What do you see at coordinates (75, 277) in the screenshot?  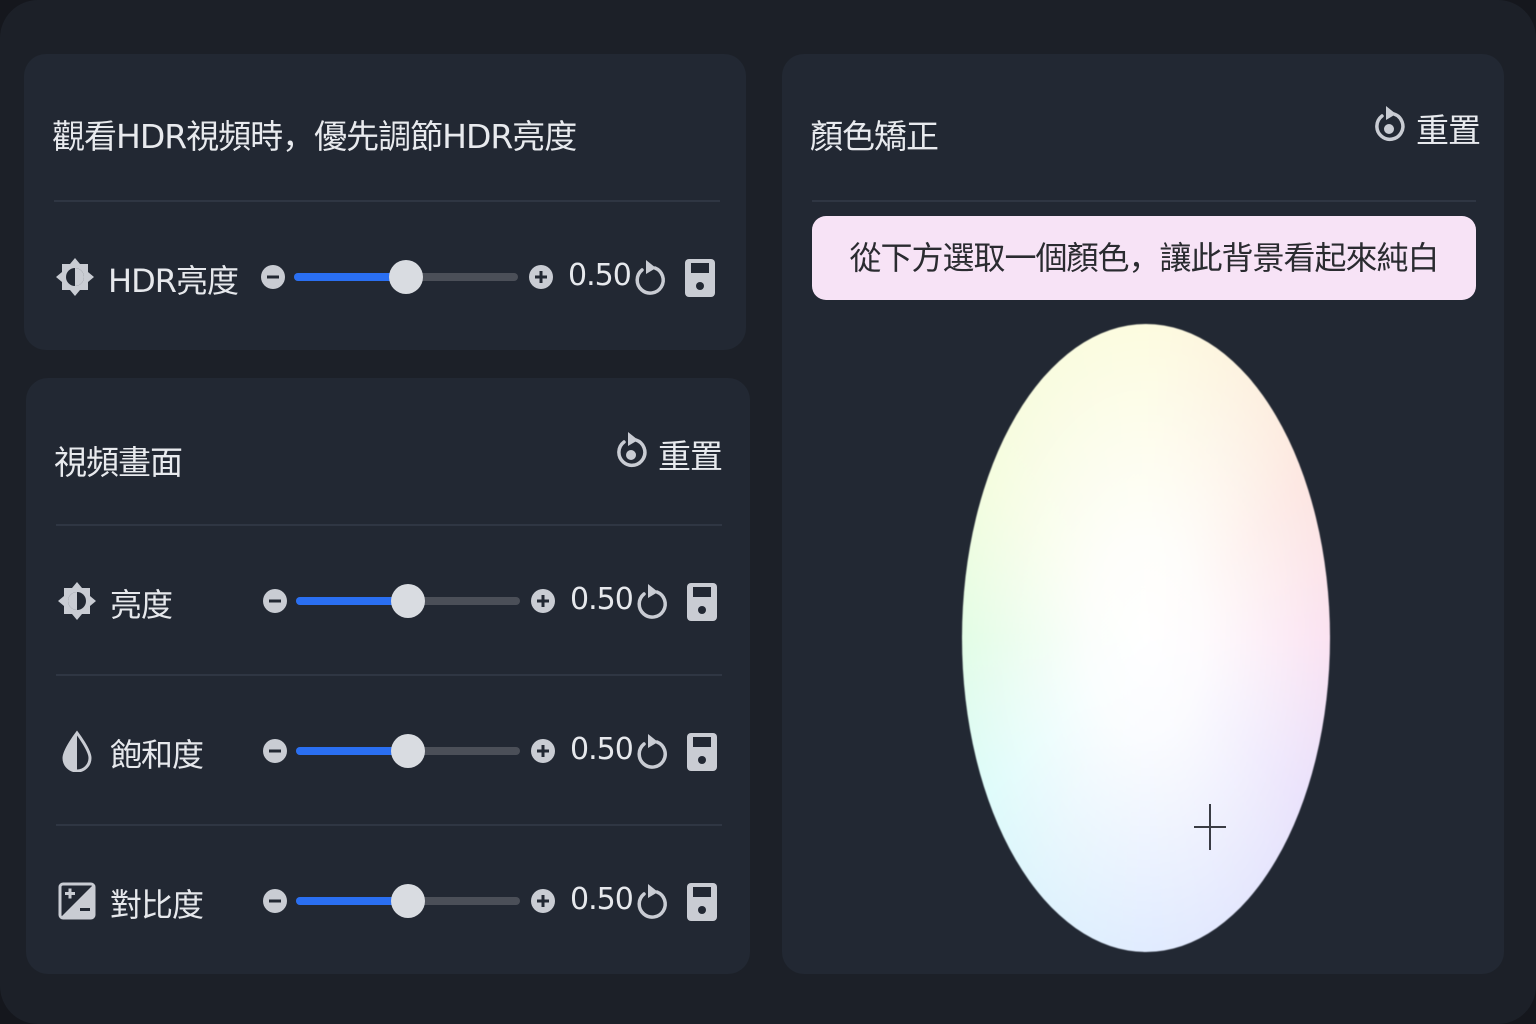 I see `hdr-brightness-icon` at bounding box center [75, 277].